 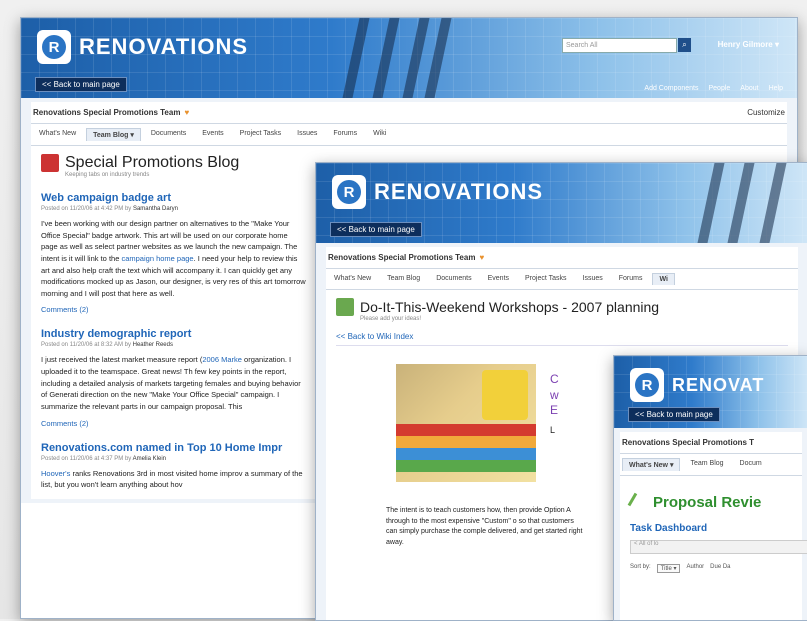 I want to click on search-input: Search All, so click(x=619, y=45).